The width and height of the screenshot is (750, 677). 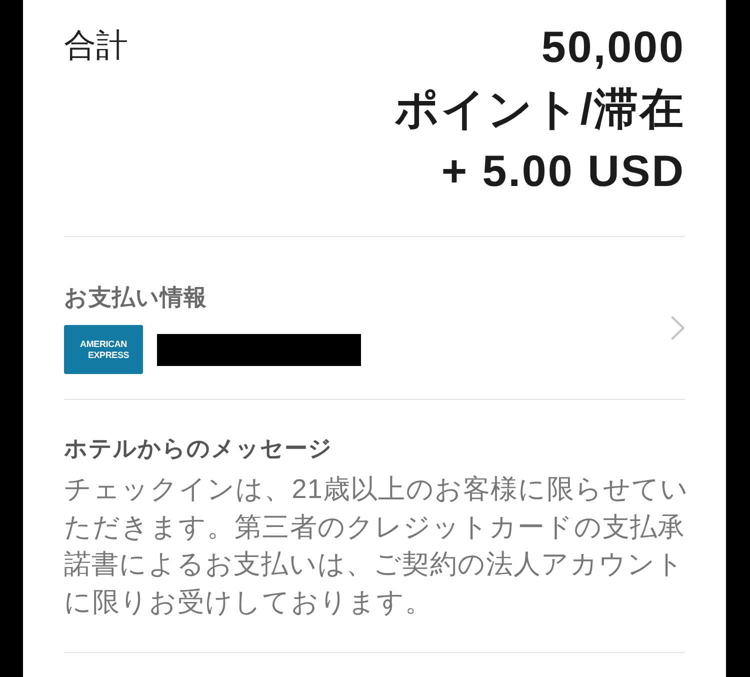 I want to click on chevron-right-icon, so click(x=678, y=328).